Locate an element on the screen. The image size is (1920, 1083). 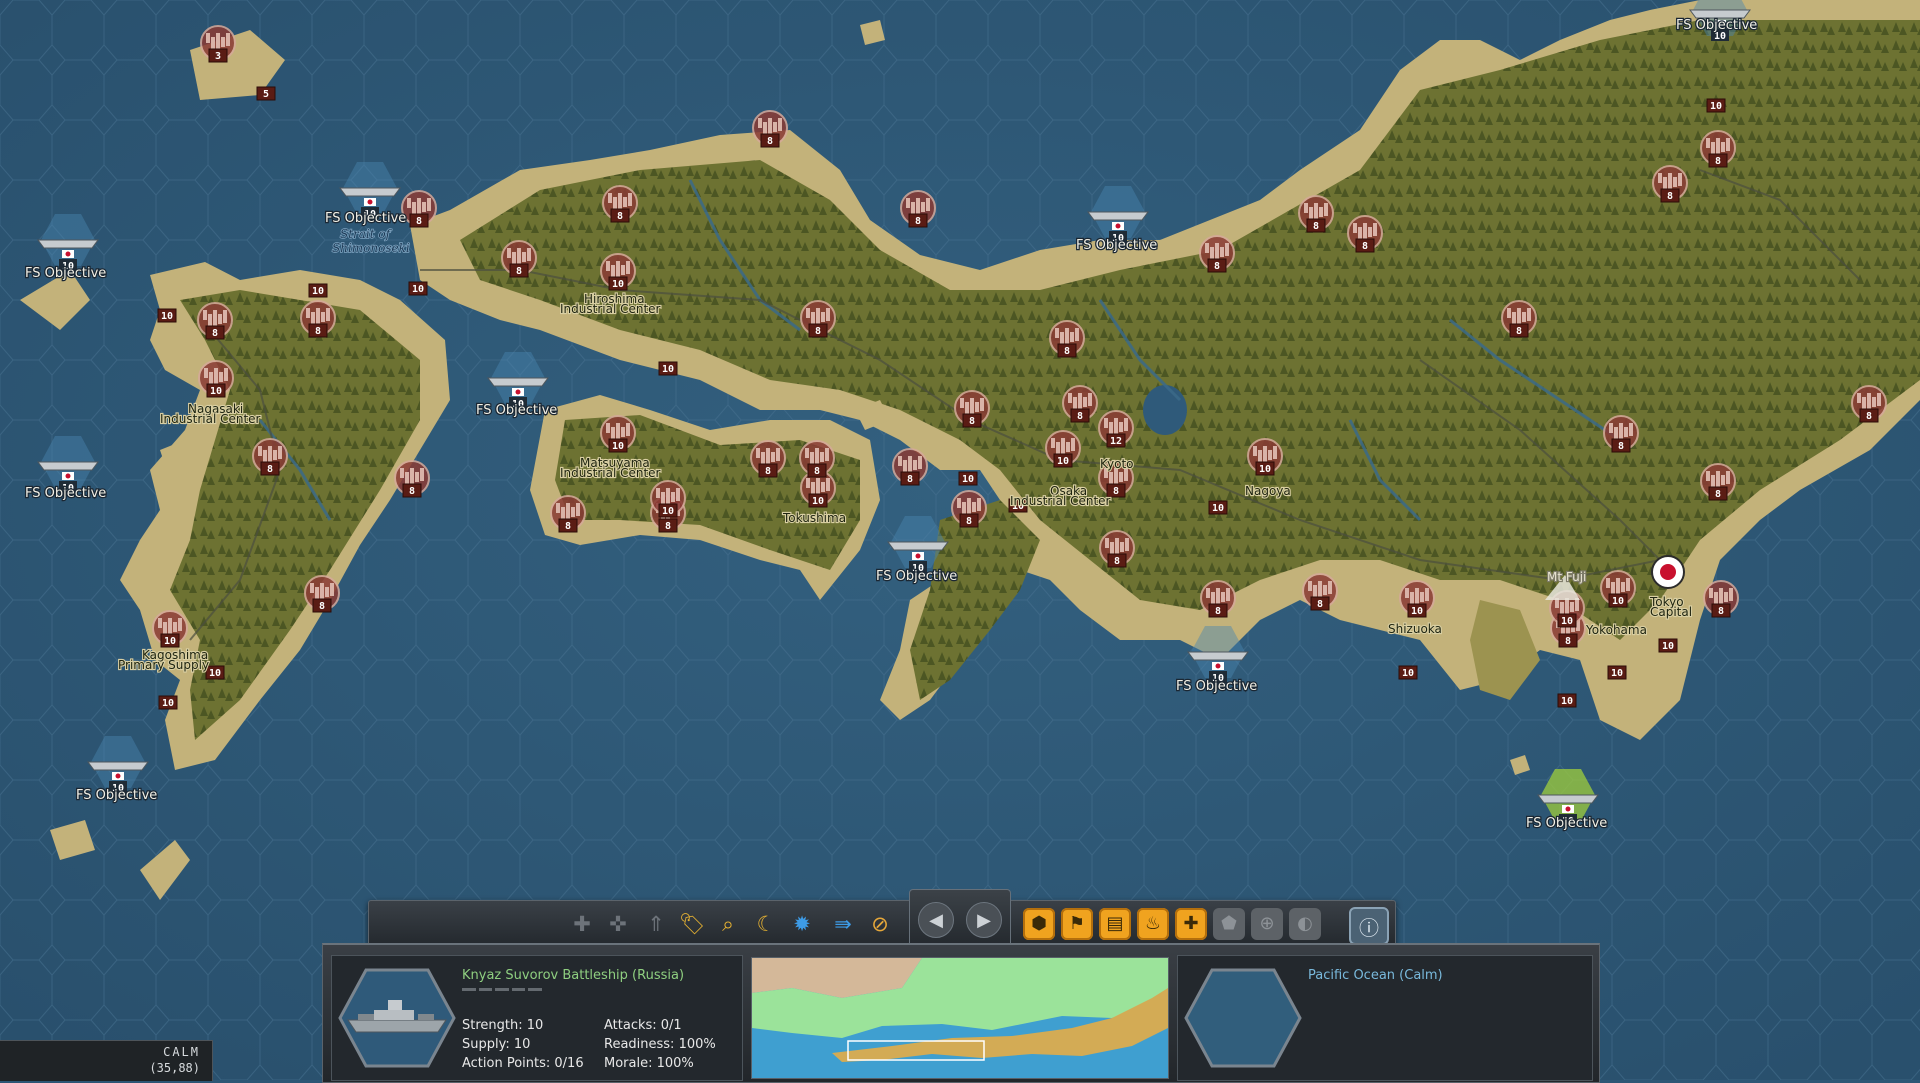
city-label-kyoto: Kyoto is located at coordinates (1117, 464).